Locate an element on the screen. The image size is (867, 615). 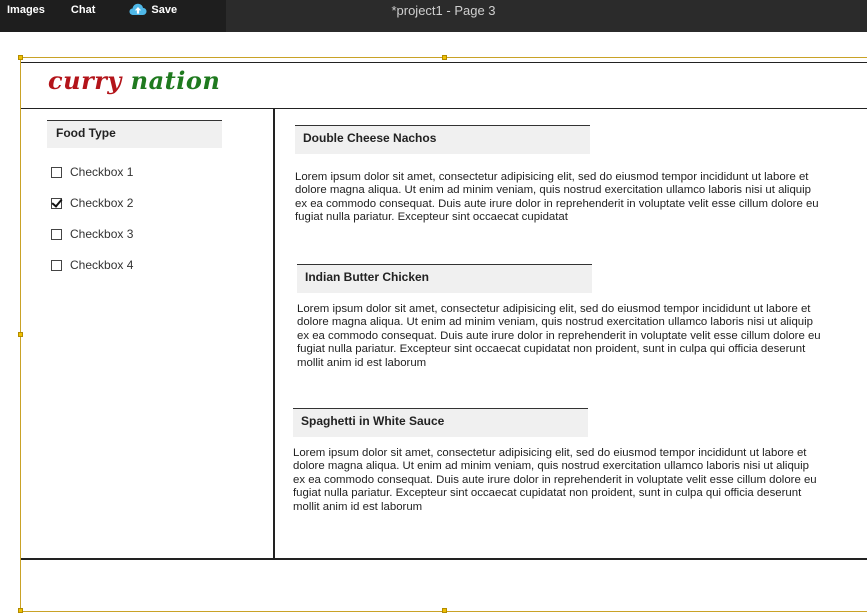
checkbox-2: Checkbox 2 is located at coordinates (92, 203).